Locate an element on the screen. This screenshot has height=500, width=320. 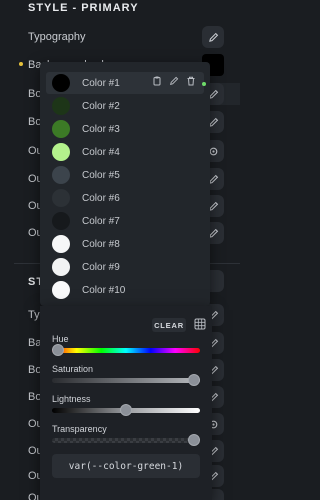
color-list-item: Color #10 is located at coordinates (125, 290).